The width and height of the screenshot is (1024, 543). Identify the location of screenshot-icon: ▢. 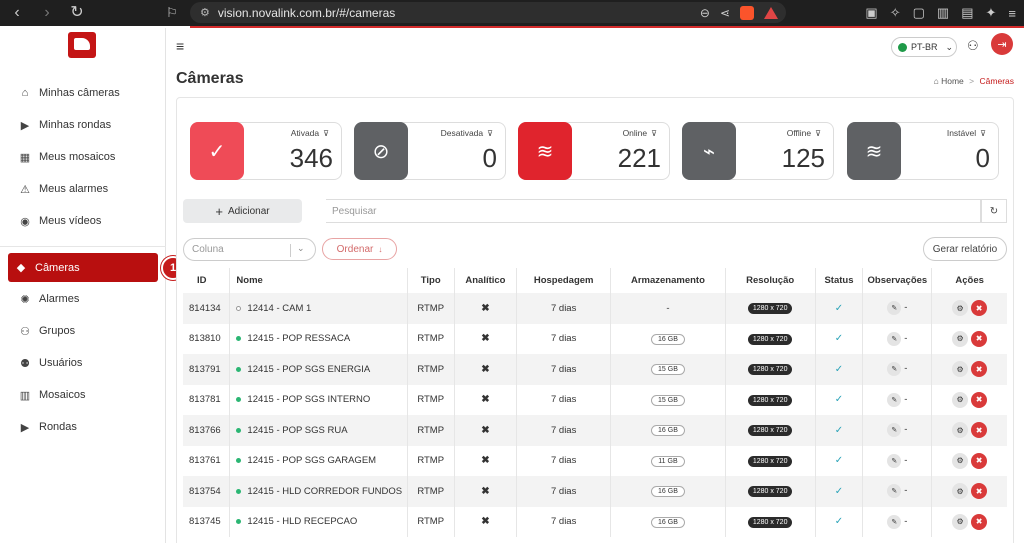
(919, 13).